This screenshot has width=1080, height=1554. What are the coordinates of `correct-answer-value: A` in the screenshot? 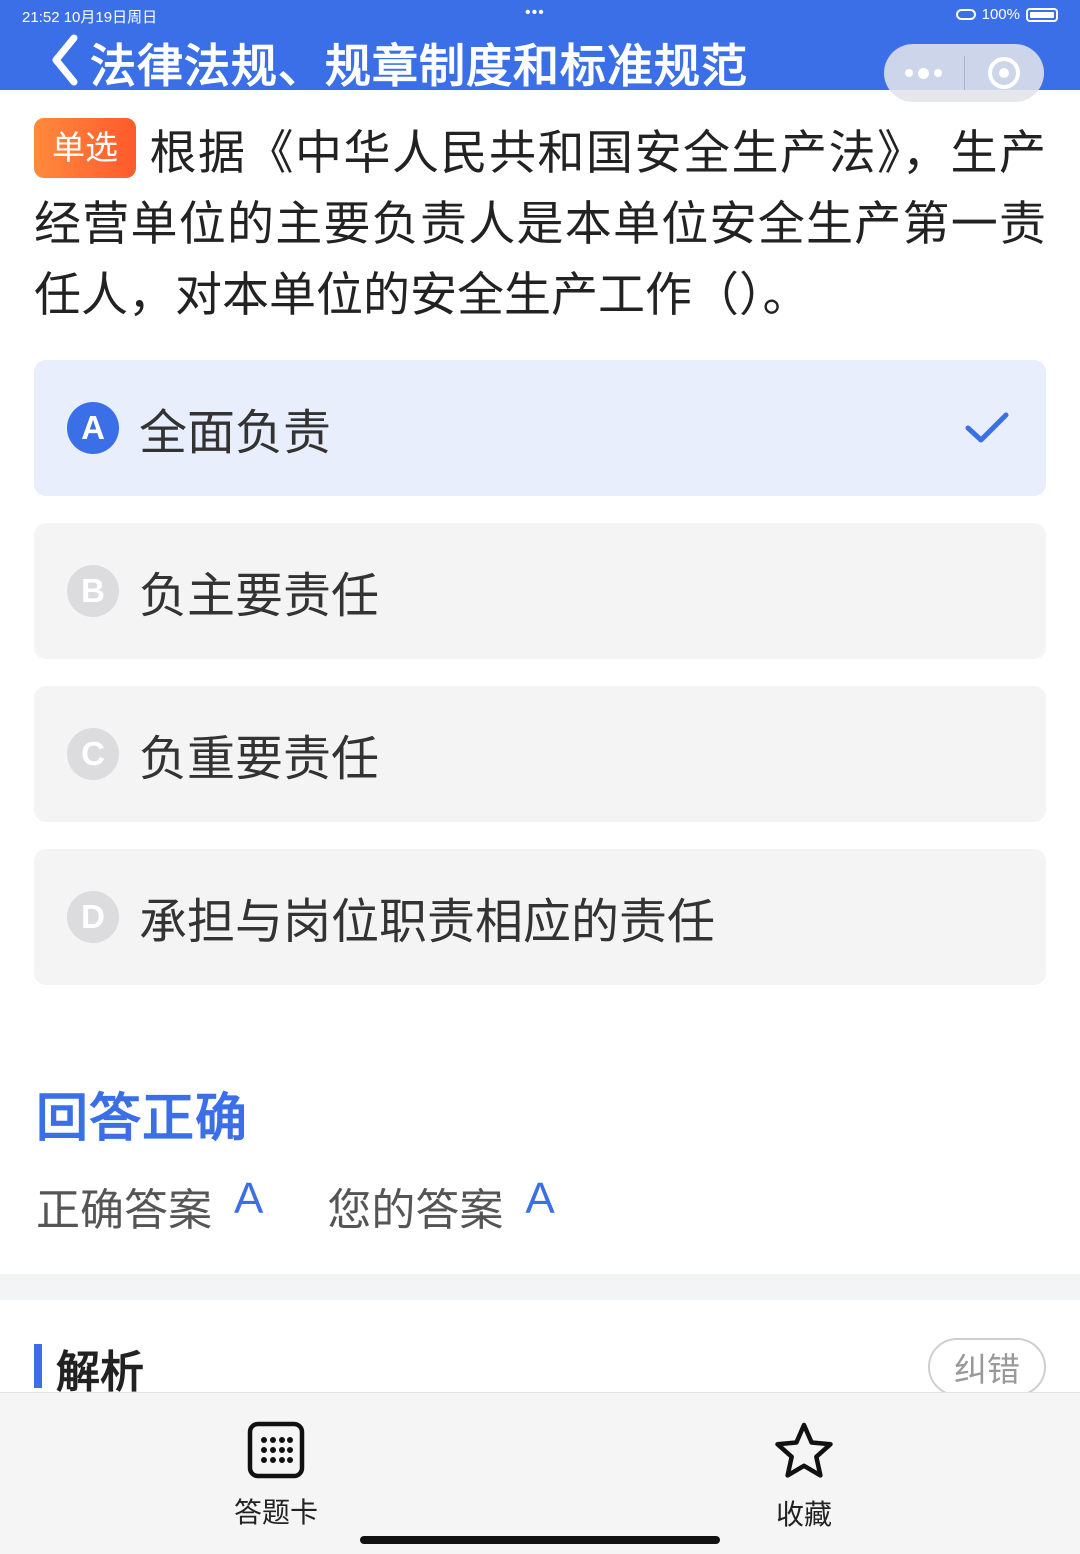 It's located at (249, 1198).